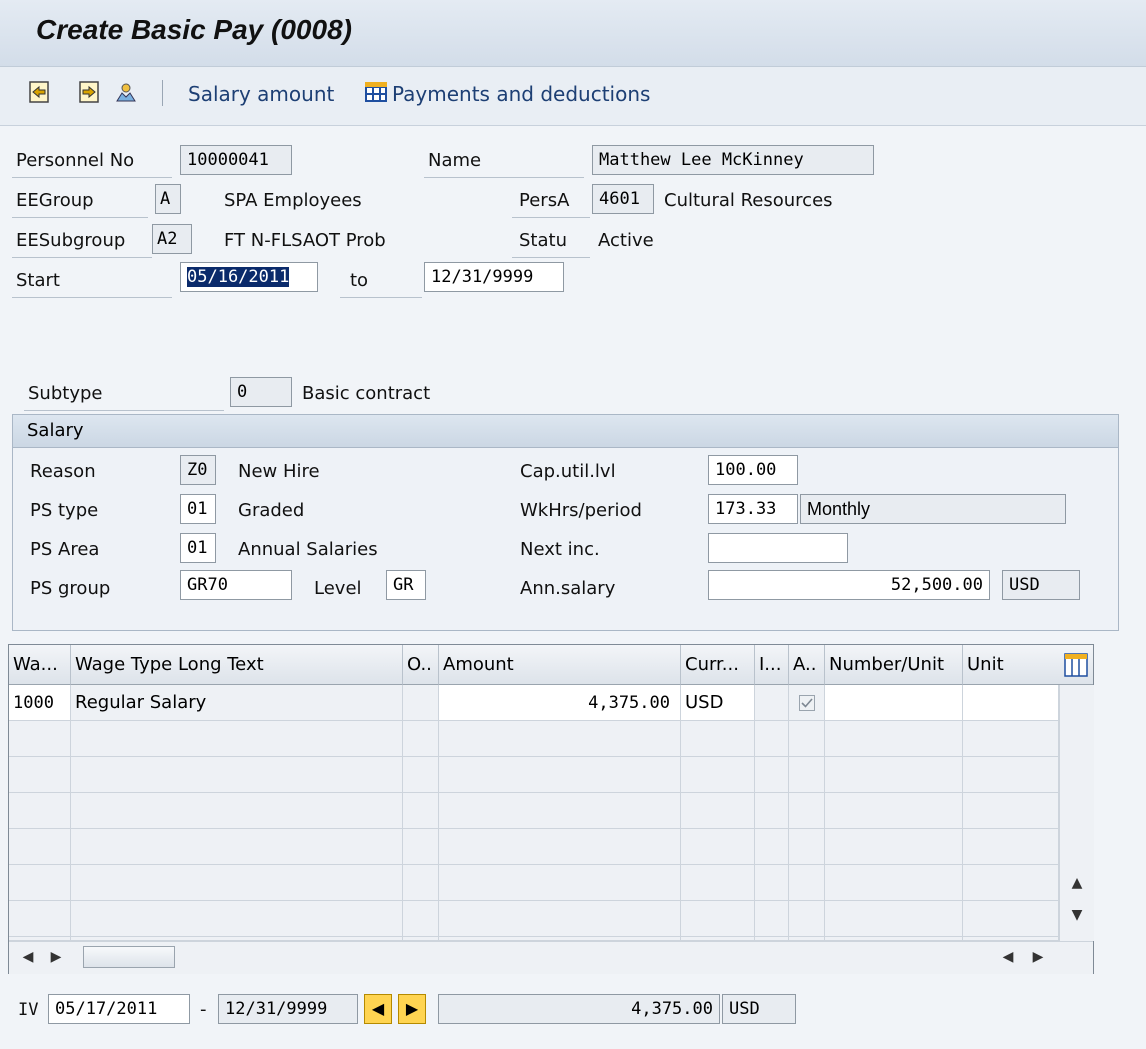 Image resolution: width=1146 pixels, height=1049 pixels. What do you see at coordinates (129, 957) in the screenshot?
I see `scroll-thumb` at bounding box center [129, 957].